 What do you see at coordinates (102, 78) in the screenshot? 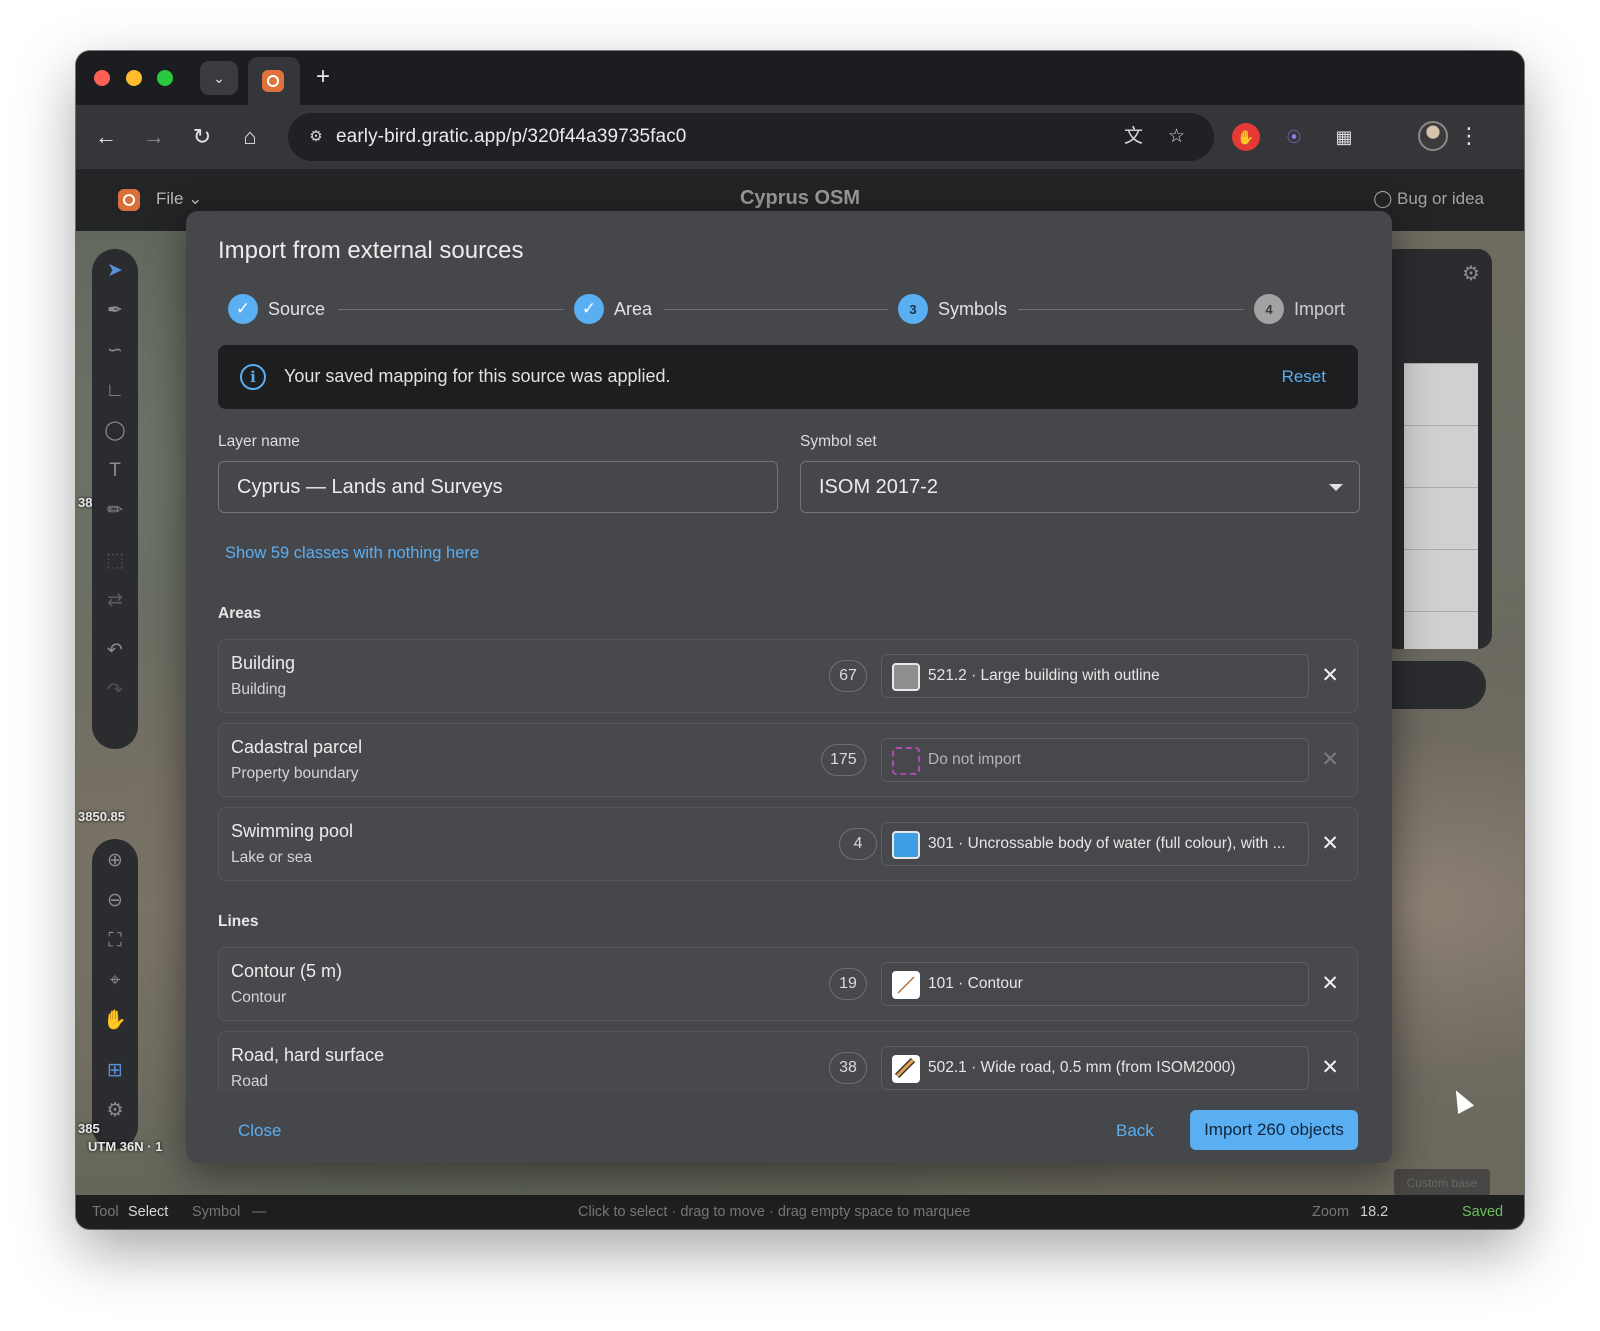
I see `close-window-button` at bounding box center [102, 78].